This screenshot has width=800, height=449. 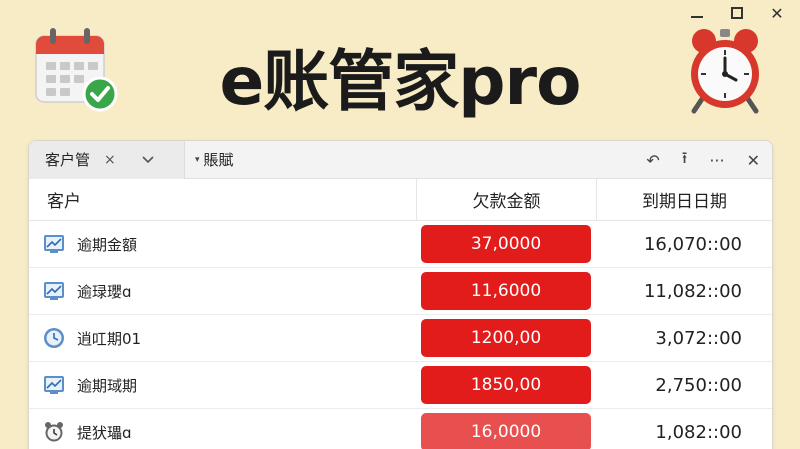 What do you see at coordinates (400, 160) in the screenshot?
I see `tab-bar: 客户管 × ▾ 賬賦 ↶ ⭱ ··· ✕` at bounding box center [400, 160].